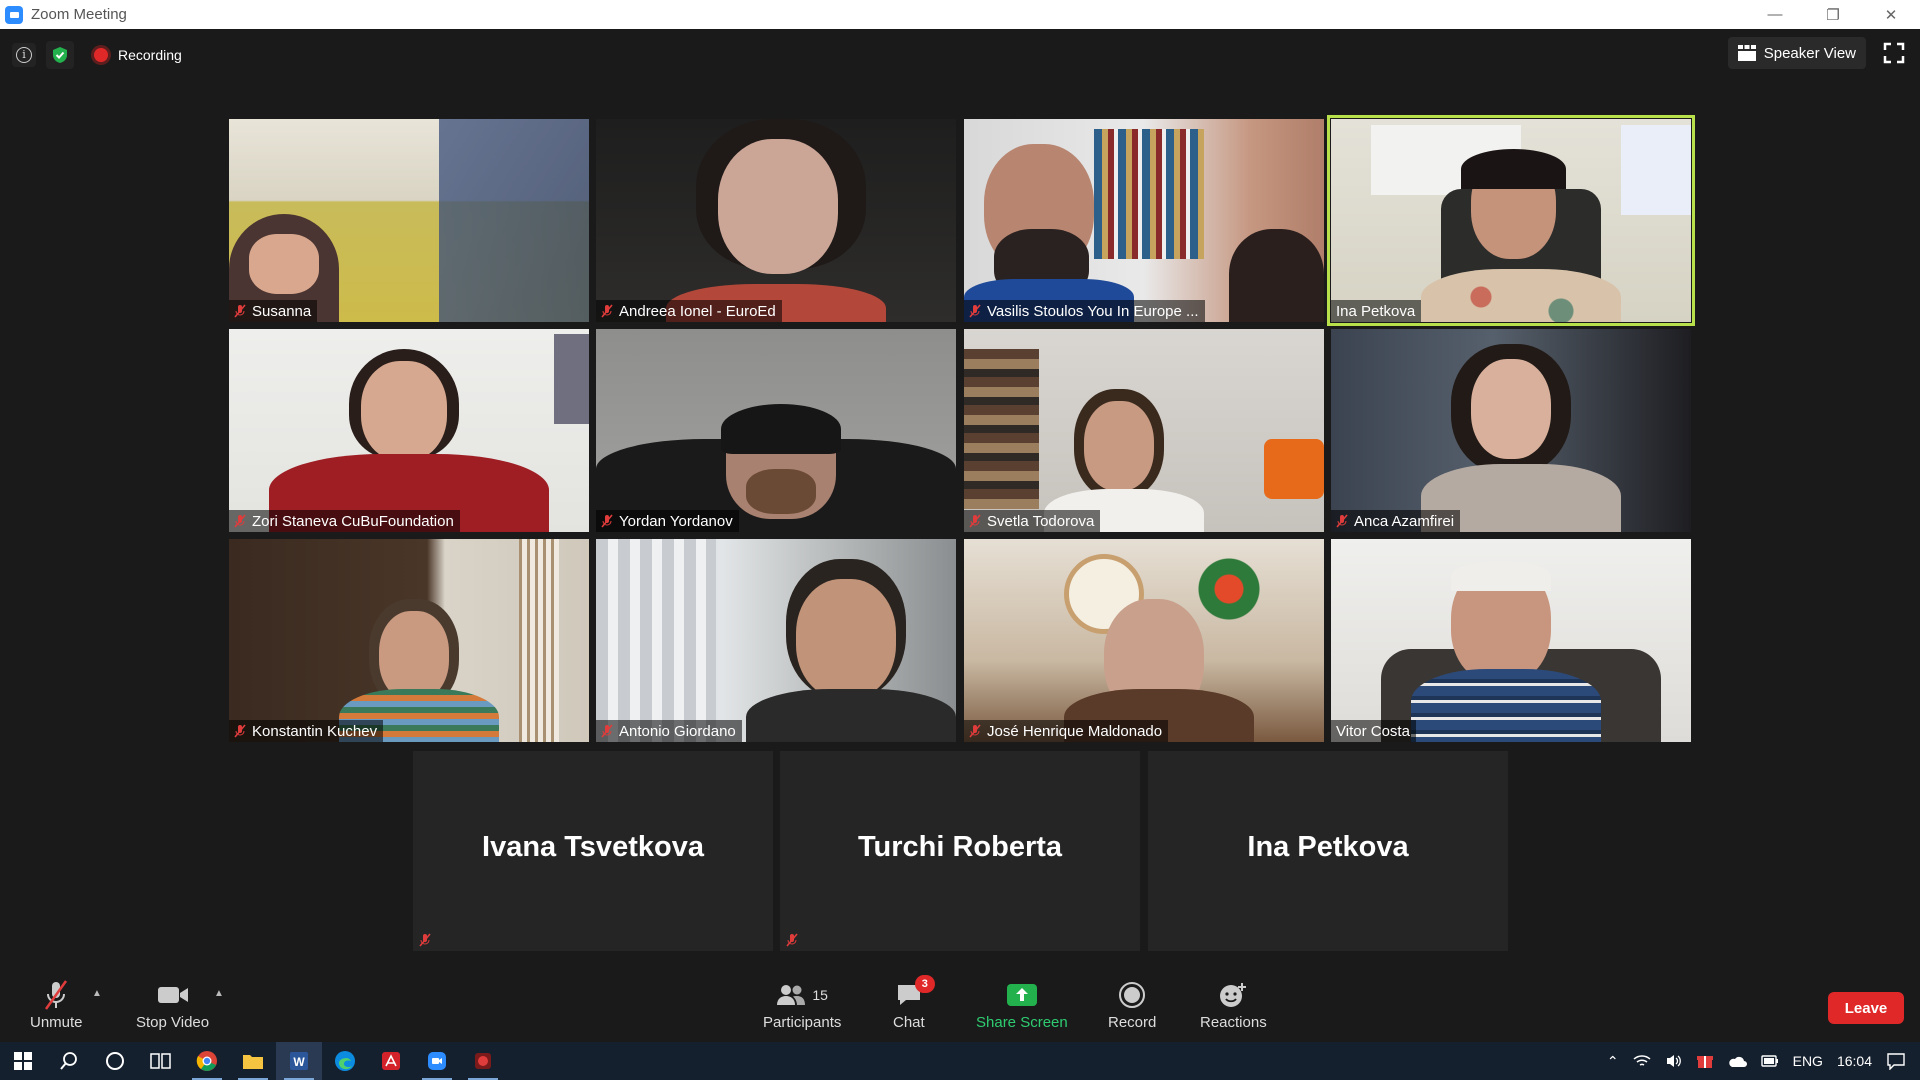 The image size is (1920, 1080). Describe the element at coordinates (593, 851) in the screenshot. I see `video-off-tile-ivana-tsvetkova: Ivana Tsvetkova` at that location.